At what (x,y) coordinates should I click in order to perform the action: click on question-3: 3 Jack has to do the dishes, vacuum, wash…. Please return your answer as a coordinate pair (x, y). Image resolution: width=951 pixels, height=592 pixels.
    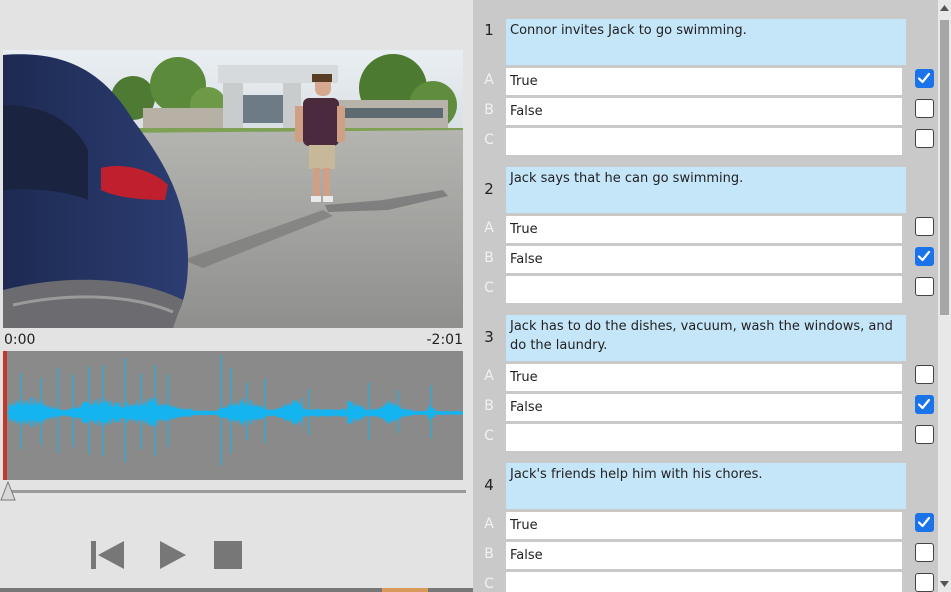
    Looking at the image, I should click on (705, 389).